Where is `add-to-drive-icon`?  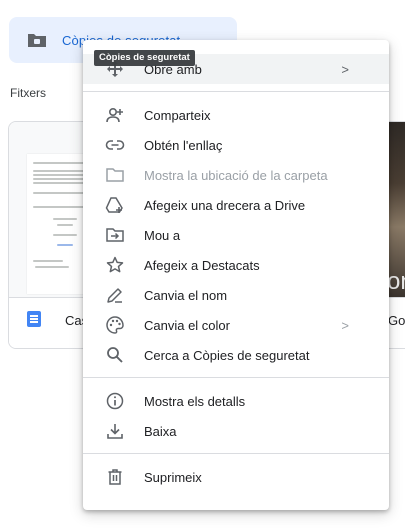
add-to-drive-icon is located at coordinates (115, 205).